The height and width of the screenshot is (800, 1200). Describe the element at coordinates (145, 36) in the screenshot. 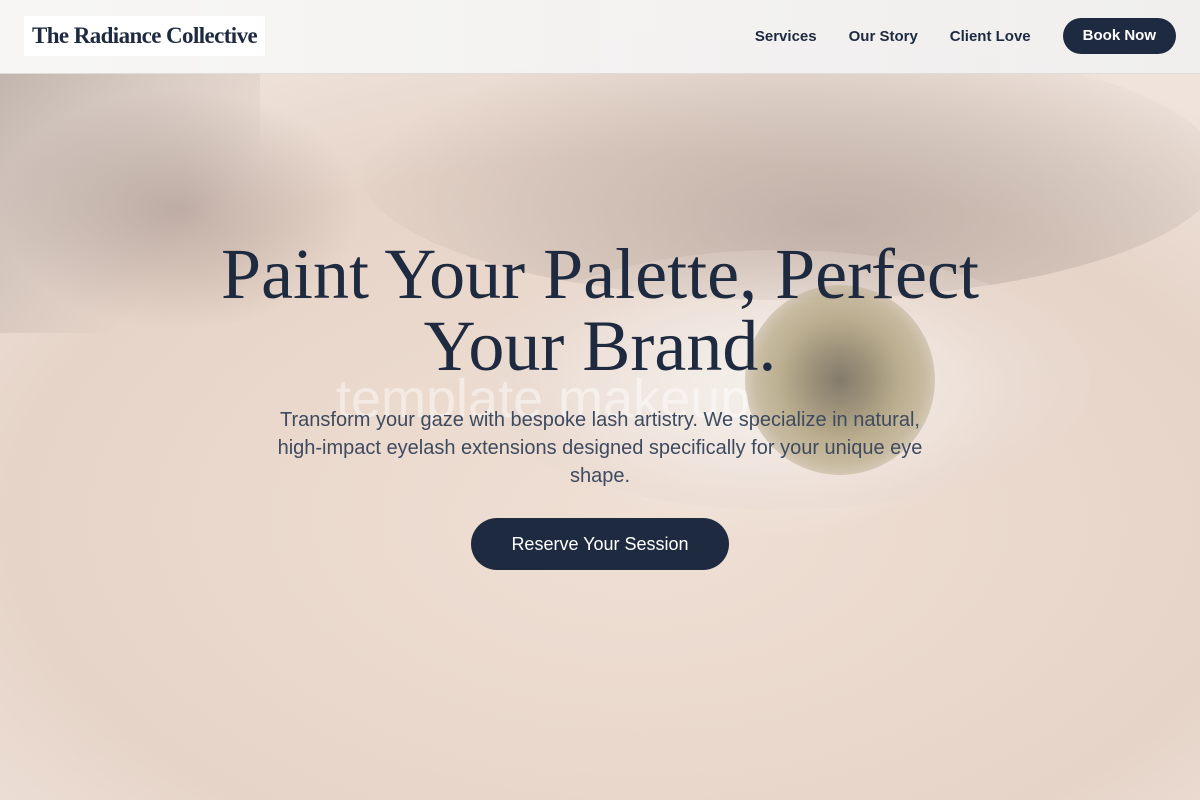

I see `brand-logo: The Radiance Collective` at that location.